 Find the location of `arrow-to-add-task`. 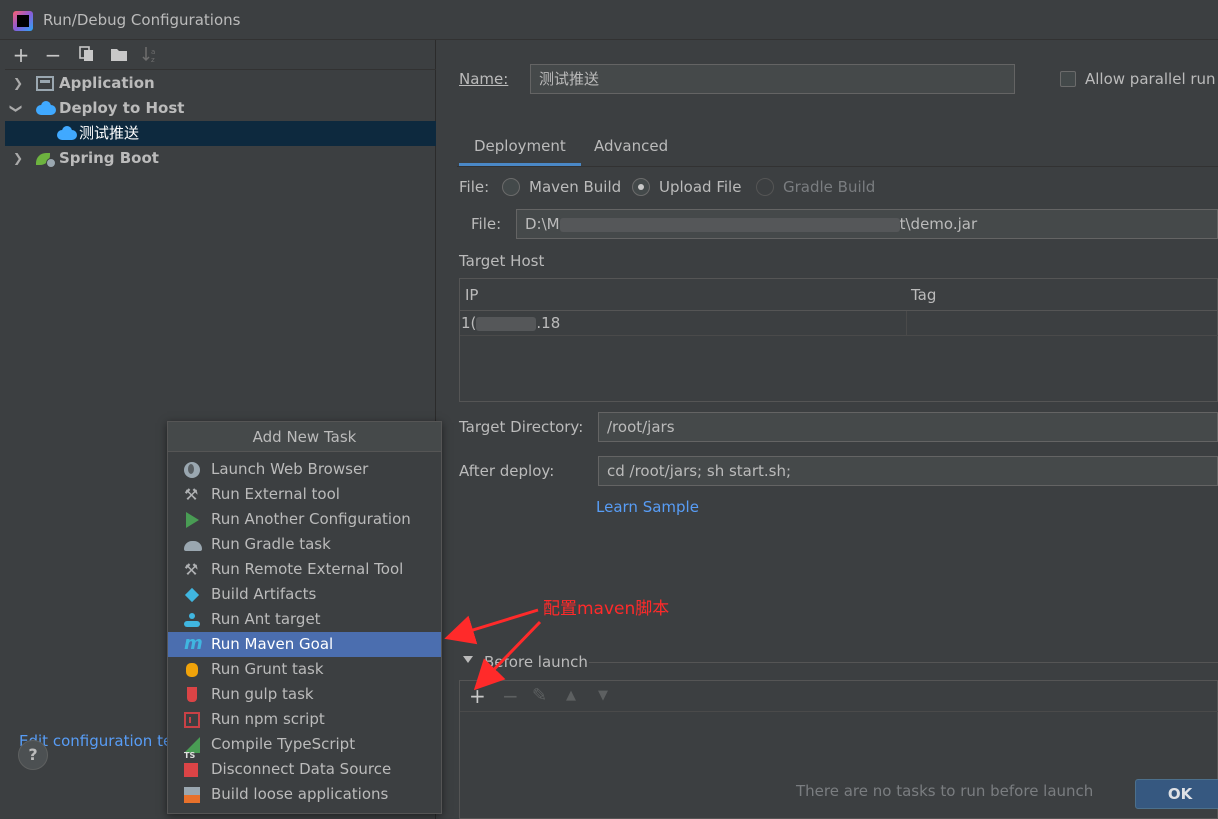

arrow-to-add-task is located at coordinates (507, 655).